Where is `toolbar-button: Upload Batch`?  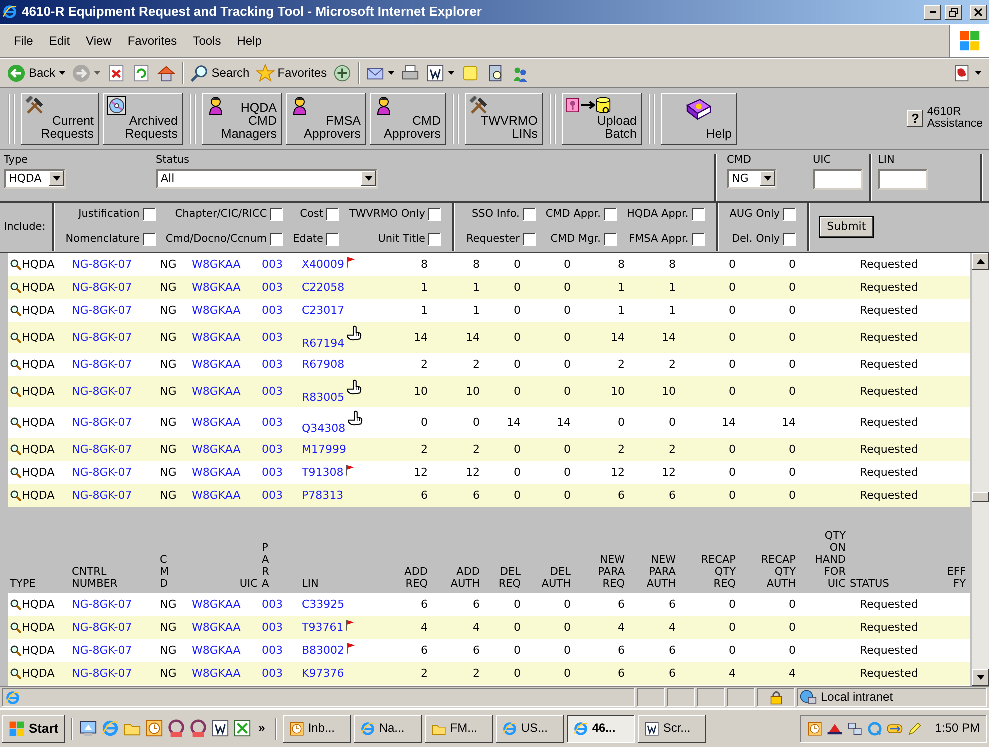 toolbar-button: Upload Batch is located at coordinates (602, 118).